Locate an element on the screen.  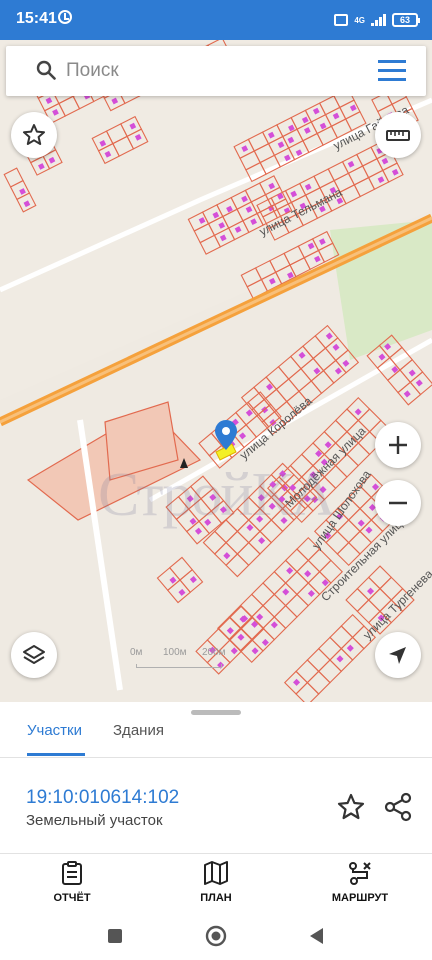
star-icon is located at coordinates (34, 134).